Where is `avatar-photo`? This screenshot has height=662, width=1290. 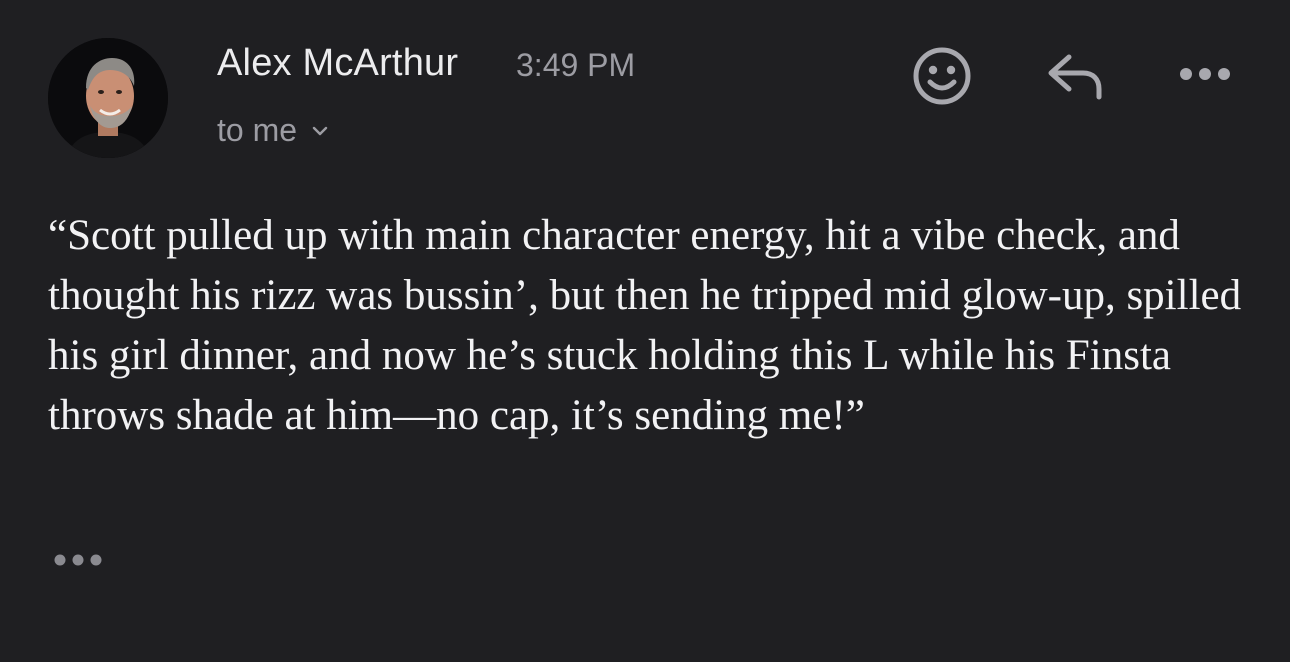
avatar-photo is located at coordinates (108, 98).